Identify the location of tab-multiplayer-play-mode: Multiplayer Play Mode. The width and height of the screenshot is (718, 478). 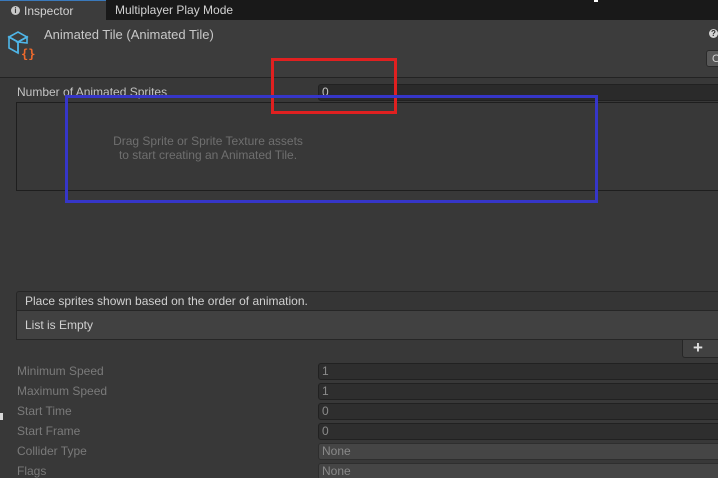
(174, 10).